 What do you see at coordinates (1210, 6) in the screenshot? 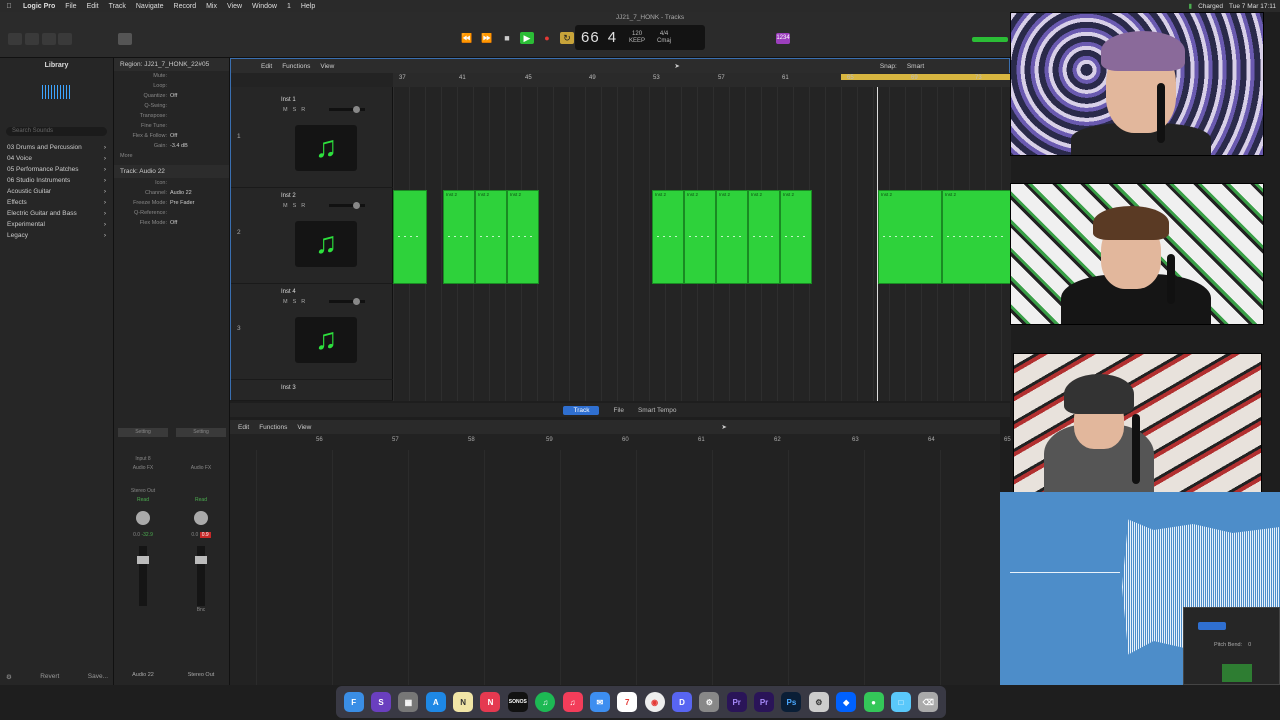
I see `battery-status: Charged` at bounding box center [1210, 6].